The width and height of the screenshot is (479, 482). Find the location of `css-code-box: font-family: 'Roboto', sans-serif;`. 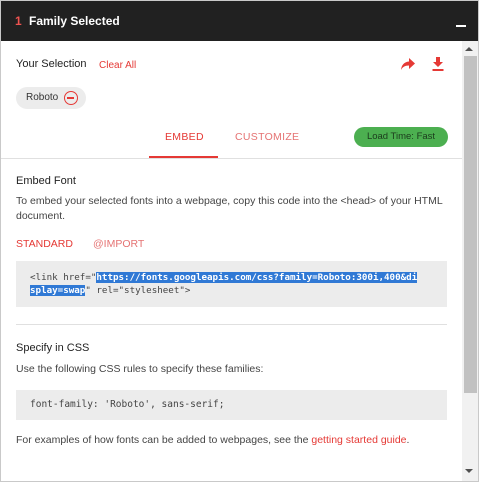

css-code-box: font-family: 'Roboto', sans-serif; is located at coordinates (231, 405).